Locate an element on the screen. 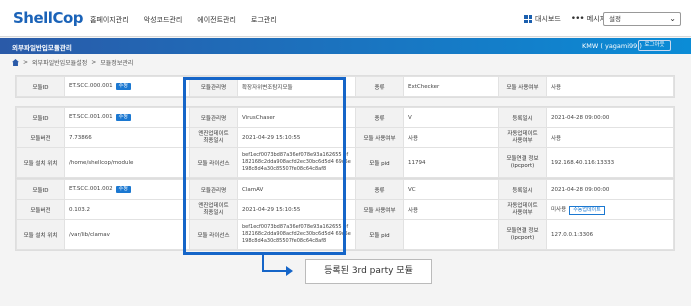 This screenshot has height=306, width=691. use-value: 사용 is located at coordinates (610, 86).